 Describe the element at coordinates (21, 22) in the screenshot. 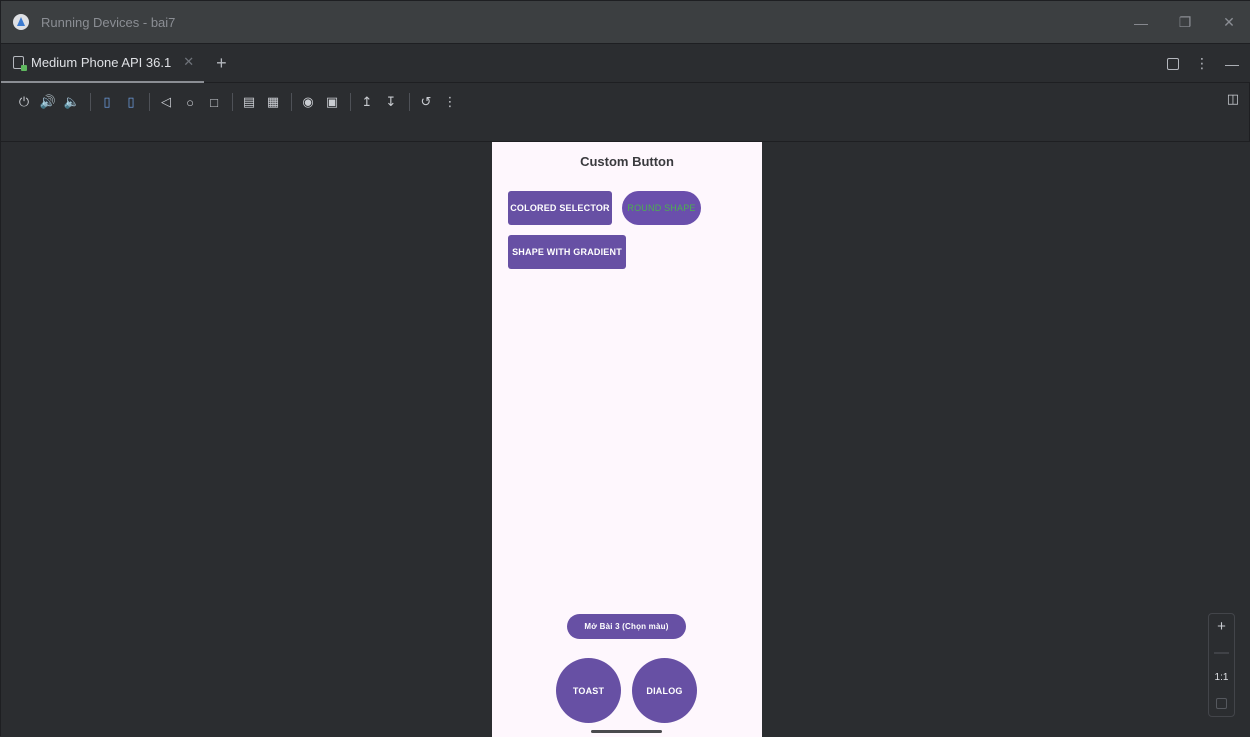

I see `android-studio-logo-icon` at that location.